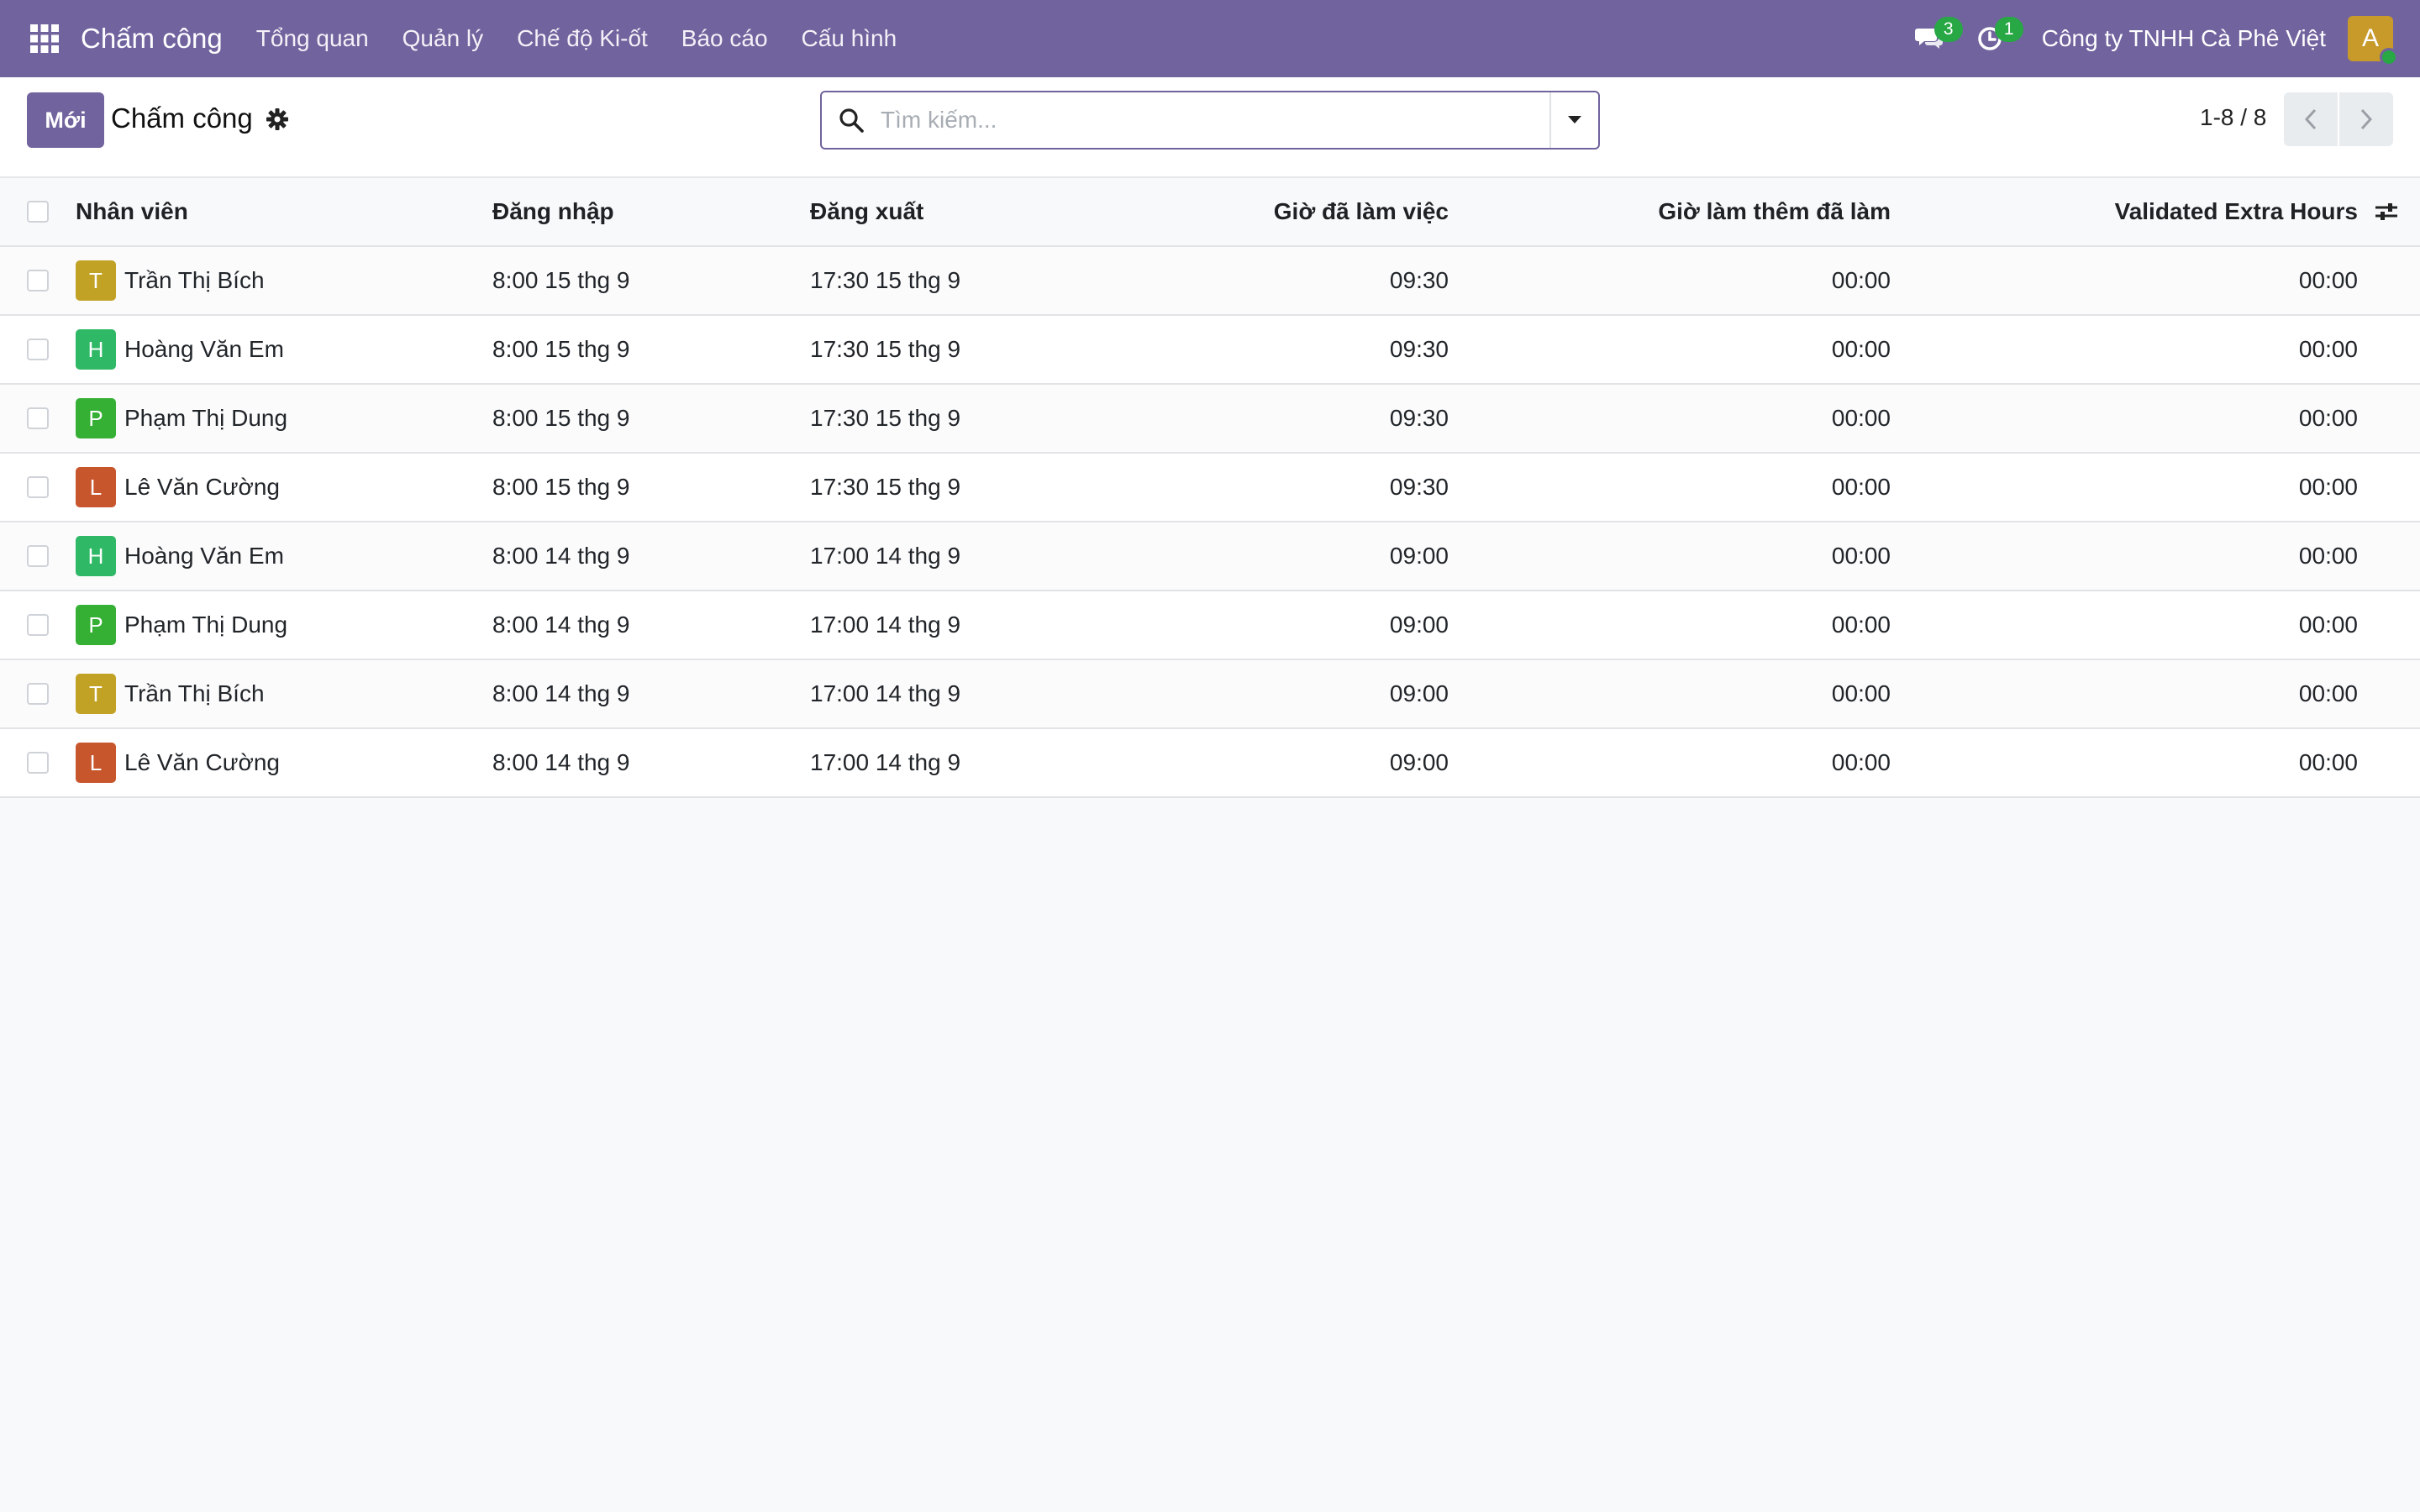 The image size is (2420, 1512). What do you see at coordinates (1774, 211) in the screenshot?
I see `header-overtime-hours: Giờ làm thêm đã làm` at bounding box center [1774, 211].